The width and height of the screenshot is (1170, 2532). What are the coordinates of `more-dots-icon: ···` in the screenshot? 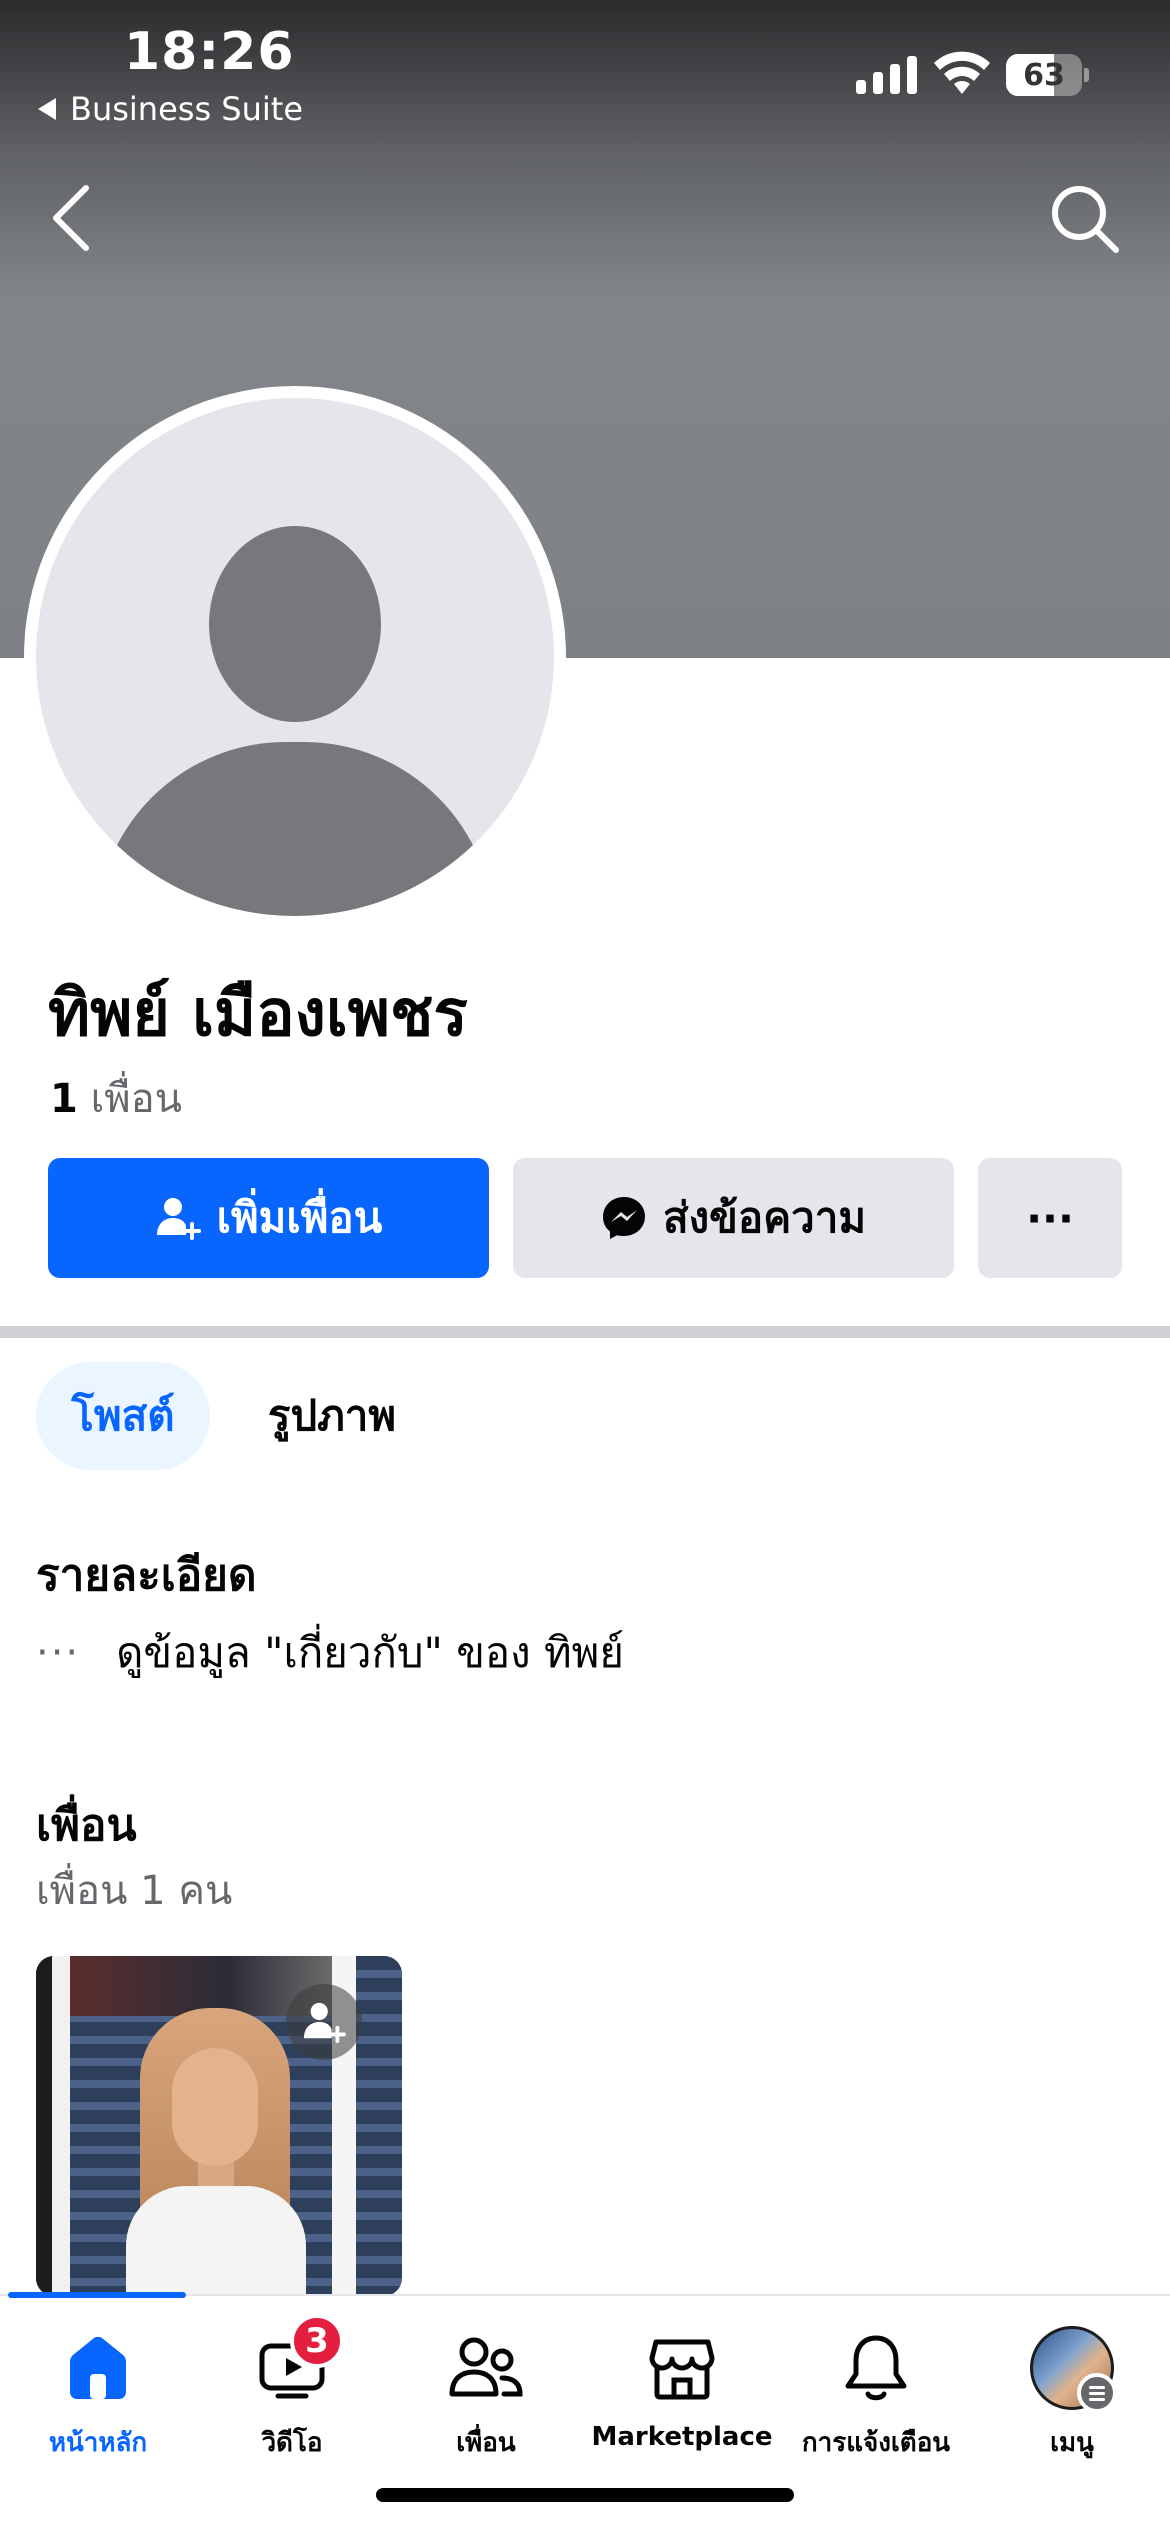 It's located at (58, 1653).